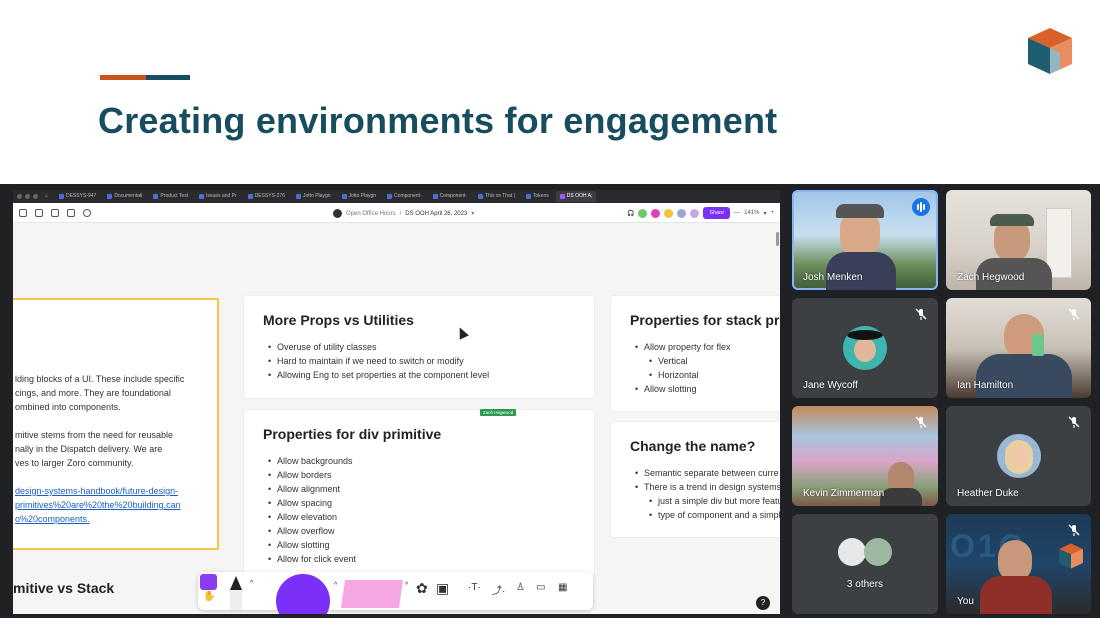 This screenshot has width=1100, height=618. Describe the element at coordinates (436, 214) in the screenshot. I see `breadcrumb-file: DS OOH April 26, 2023` at that location.